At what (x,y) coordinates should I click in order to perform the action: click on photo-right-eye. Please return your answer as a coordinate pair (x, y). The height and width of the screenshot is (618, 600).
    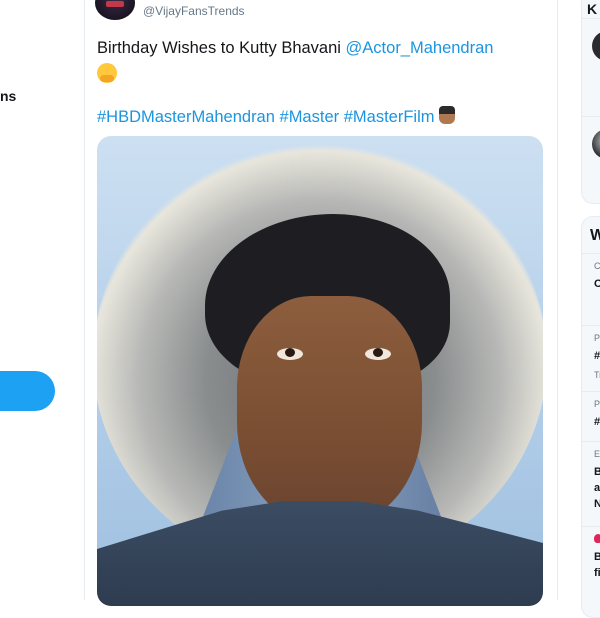
    Looking at the image, I should click on (378, 354).